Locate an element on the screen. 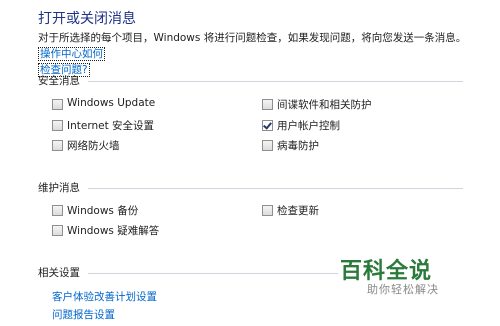 The width and height of the screenshot is (500, 326). option-label: Windows 疑难解答 is located at coordinates (113, 231).